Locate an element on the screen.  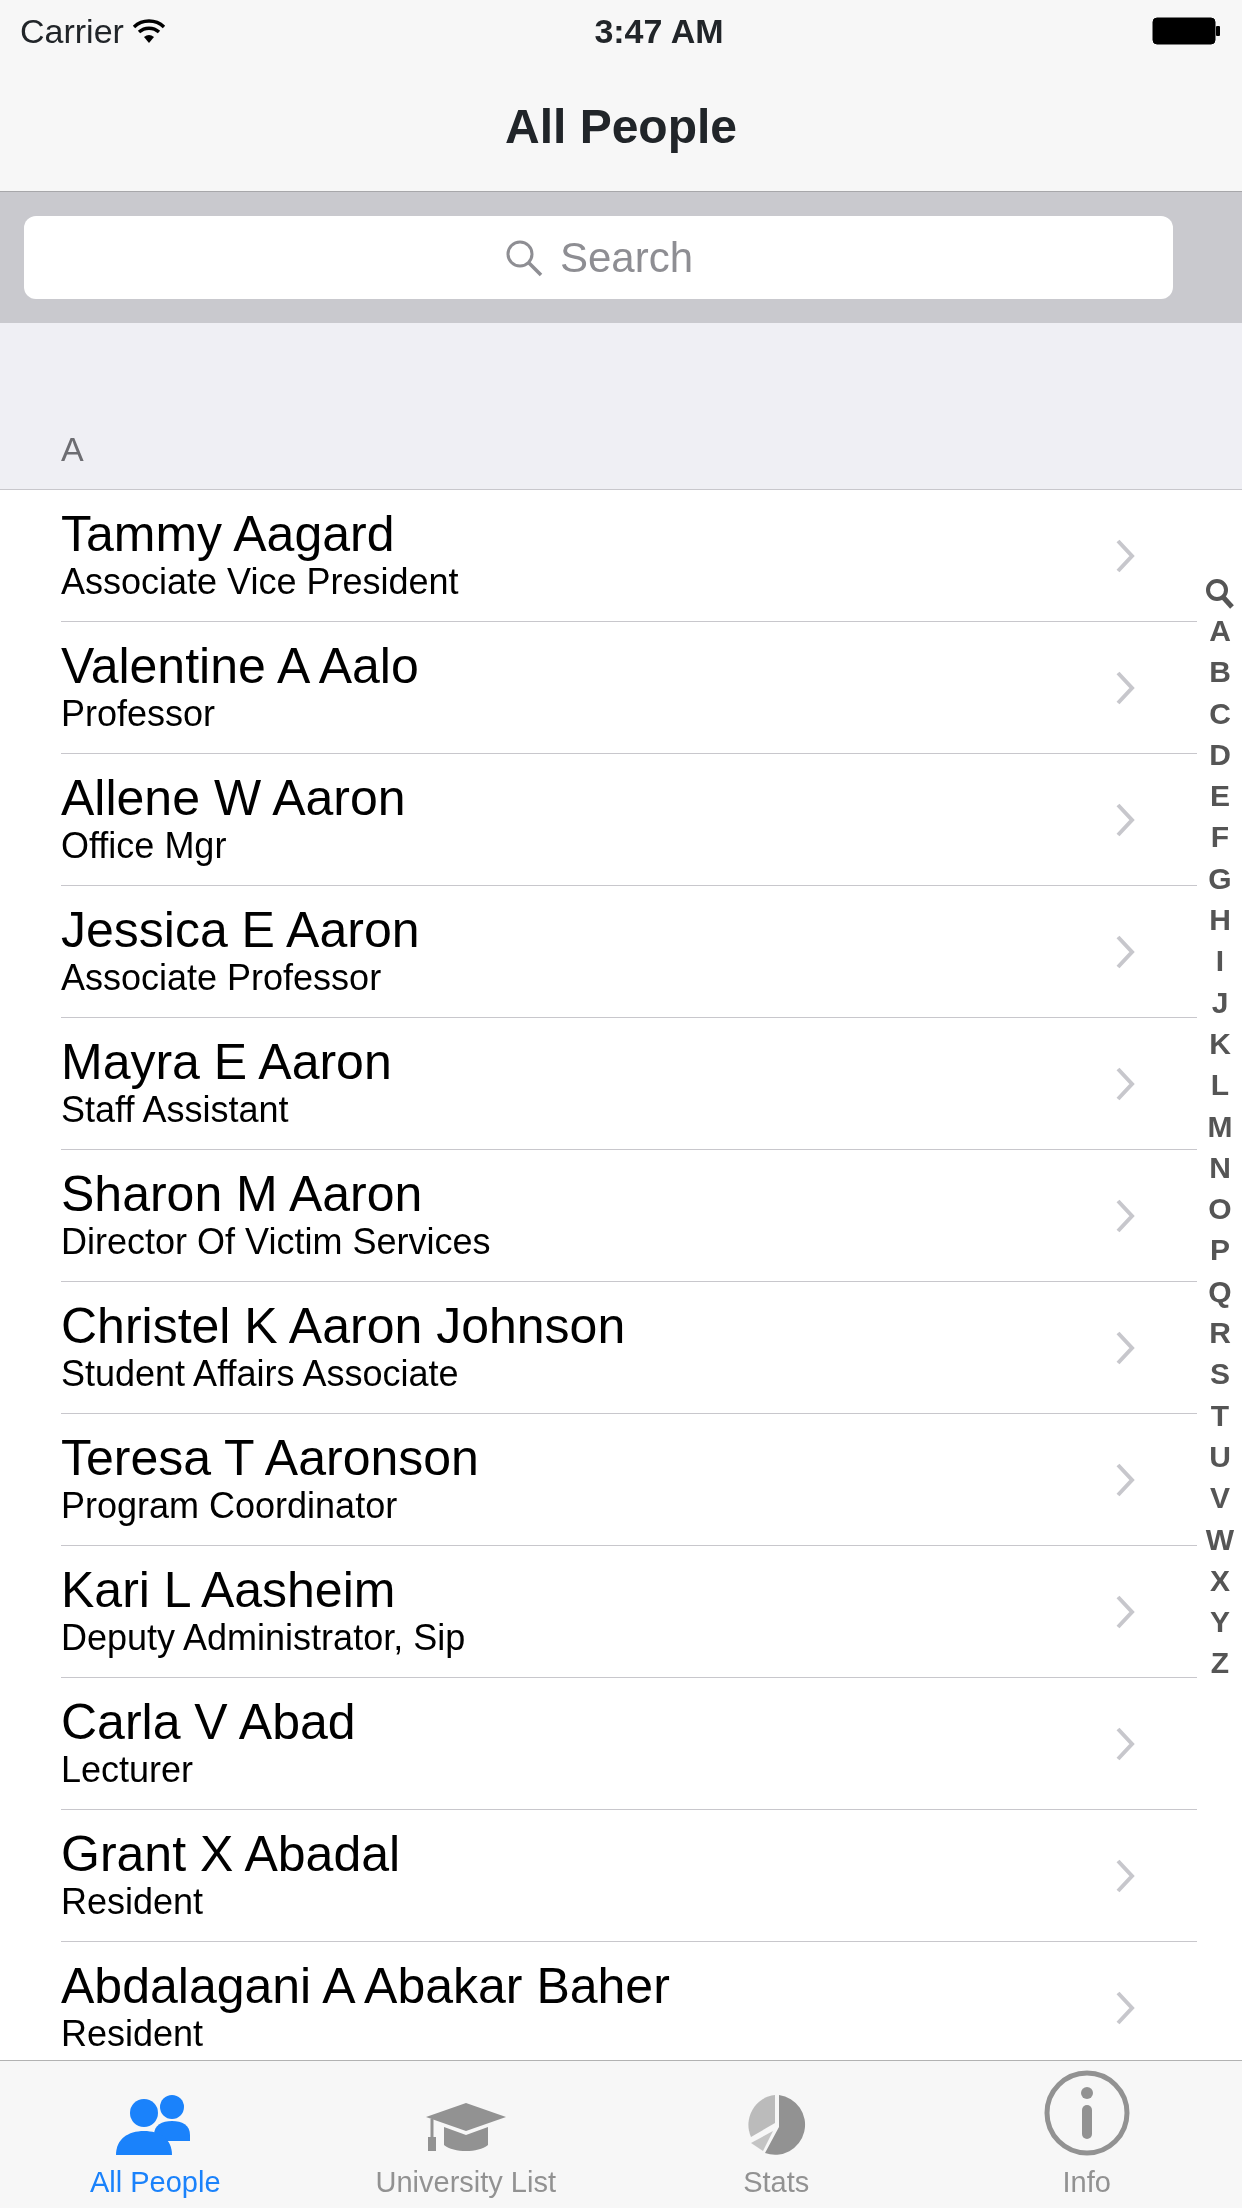
time-label: 3:47 AM is located at coordinates (659, 31).